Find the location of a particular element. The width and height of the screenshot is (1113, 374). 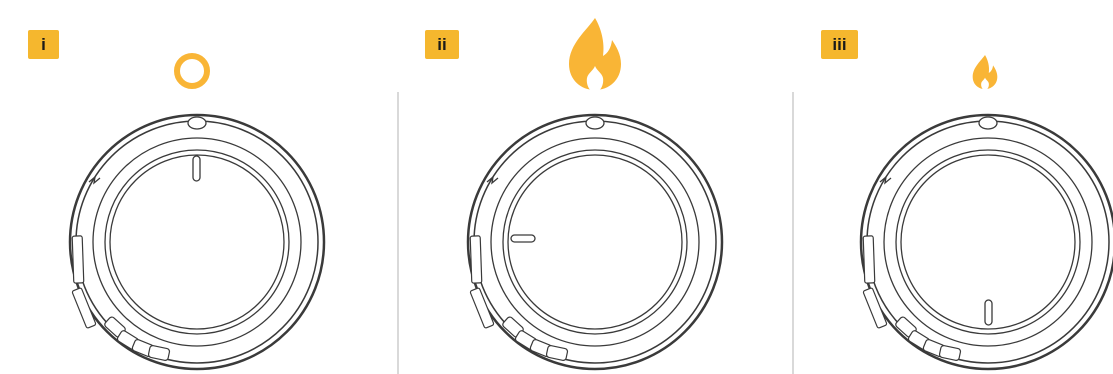

step-badge-i: i is located at coordinates (43, 44).